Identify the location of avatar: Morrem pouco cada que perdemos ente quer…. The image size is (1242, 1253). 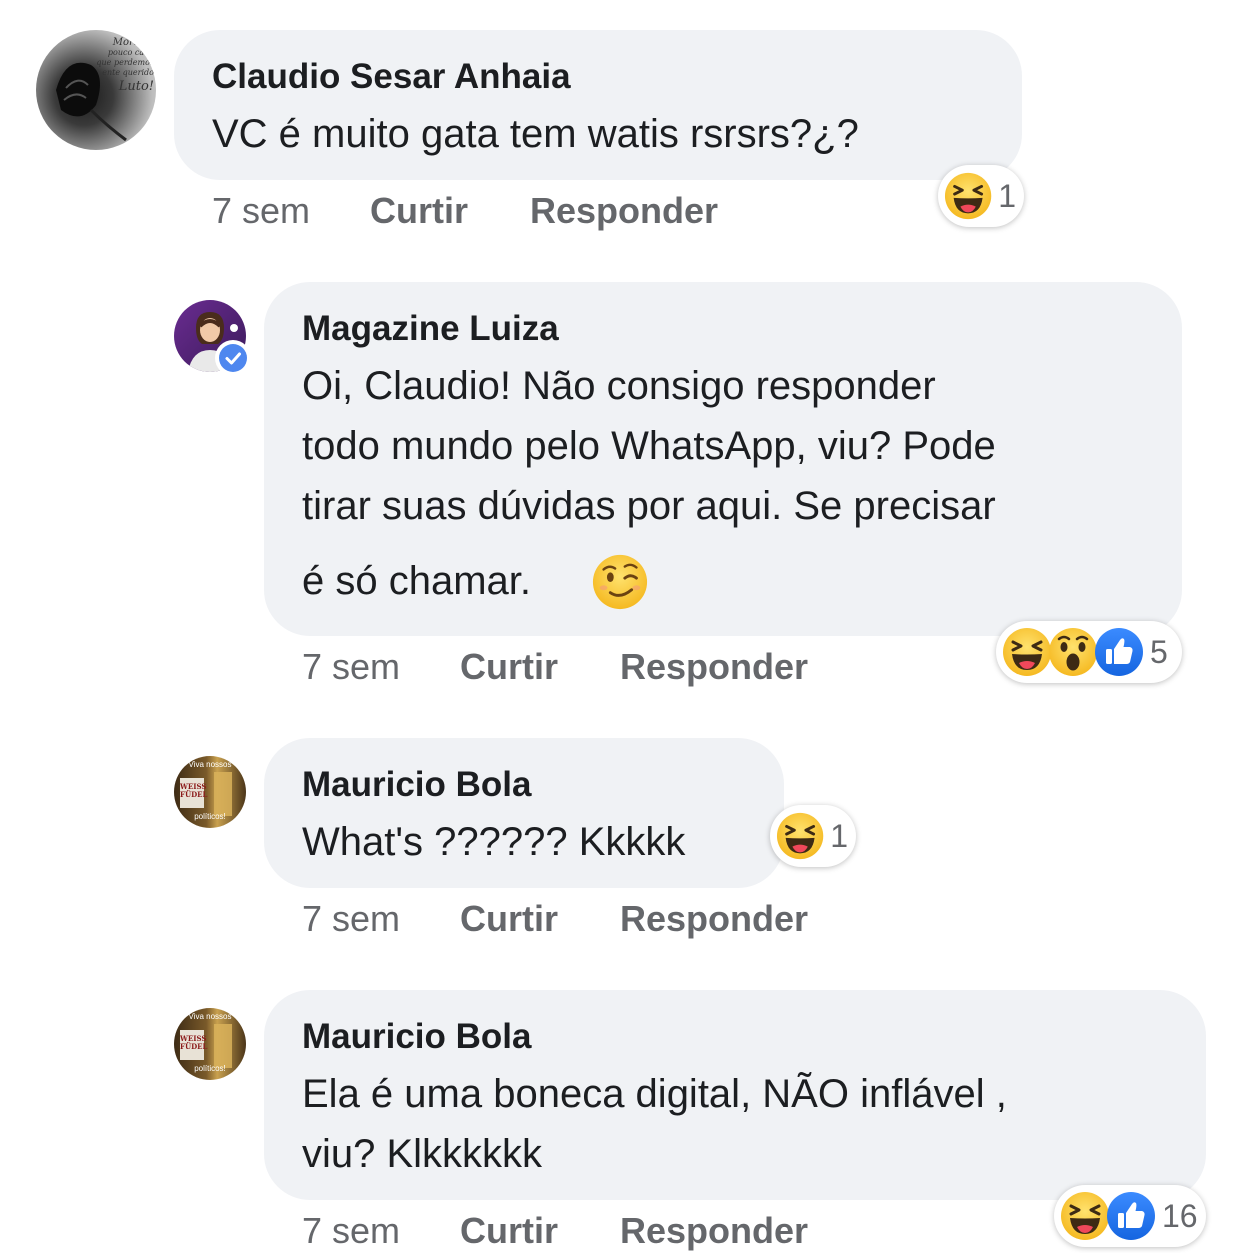
(96, 90).